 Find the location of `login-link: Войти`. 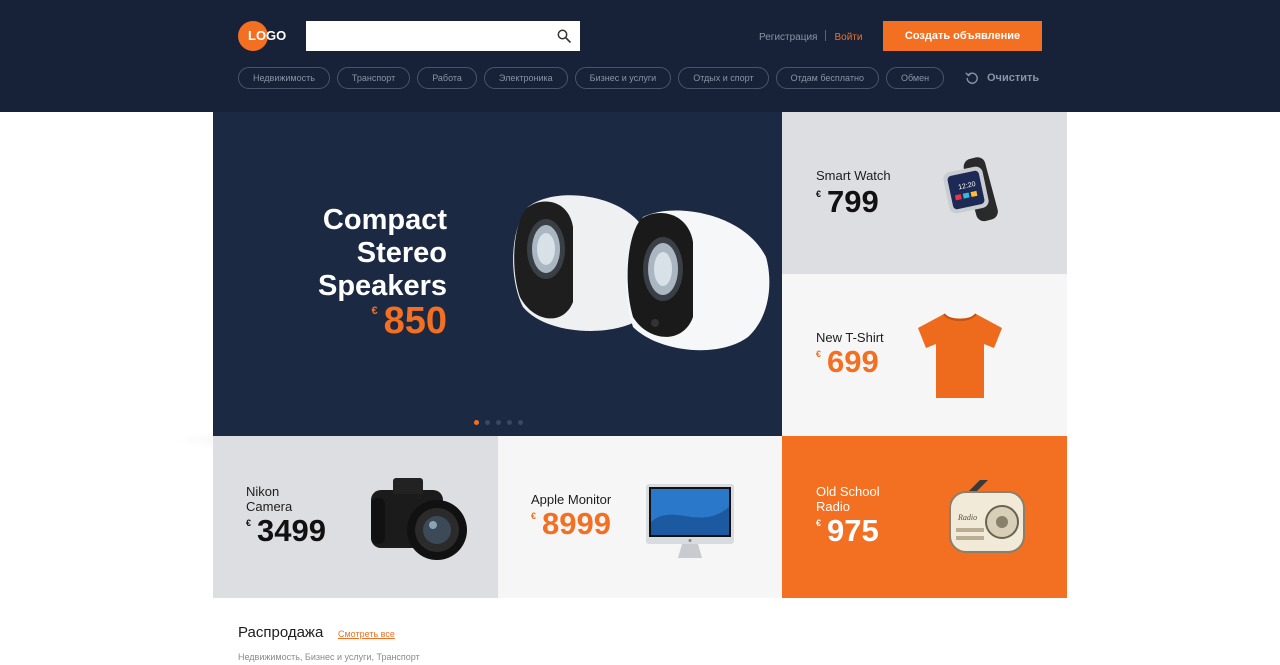

login-link: Войти is located at coordinates (848, 37).